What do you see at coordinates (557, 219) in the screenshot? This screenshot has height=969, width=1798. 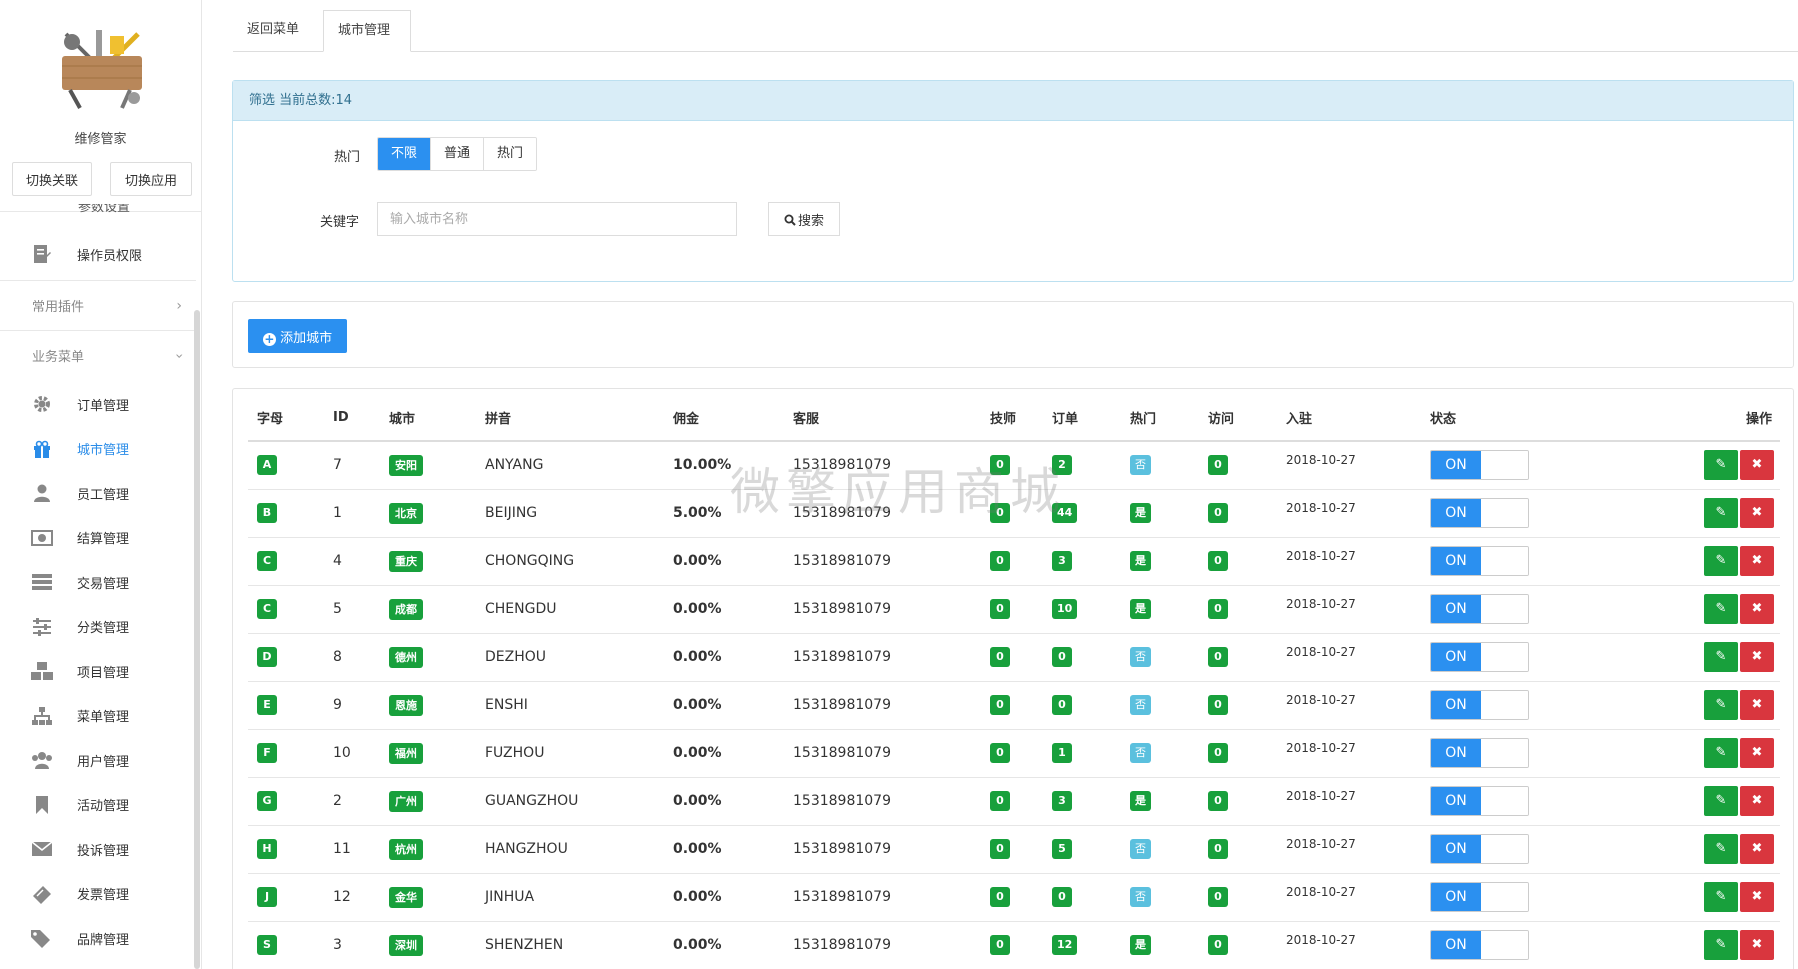 I see `keyword-input` at bounding box center [557, 219].